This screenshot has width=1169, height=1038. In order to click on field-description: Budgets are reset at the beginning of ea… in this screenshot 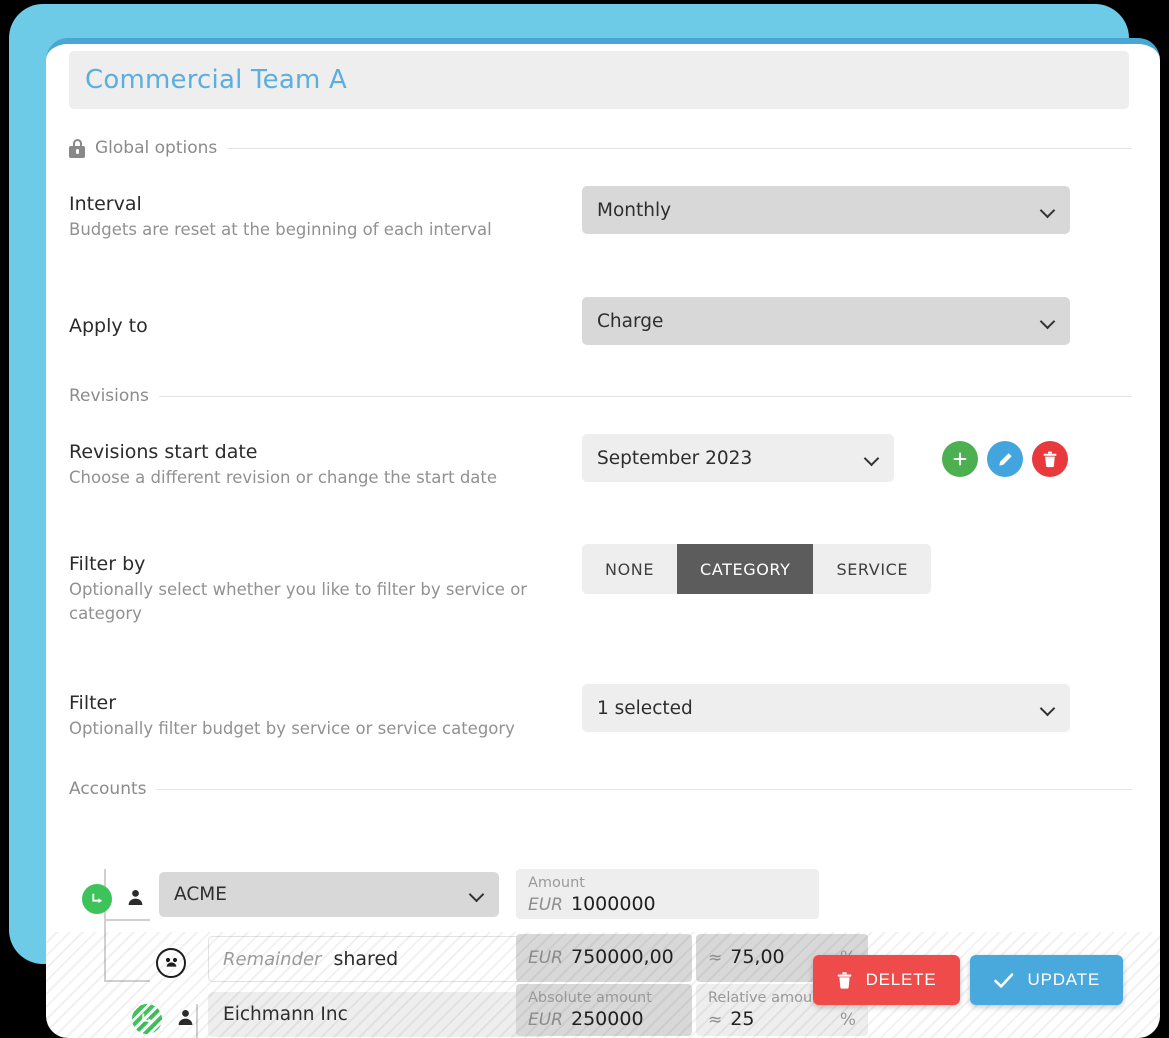, I will do `click(280, 229)`.